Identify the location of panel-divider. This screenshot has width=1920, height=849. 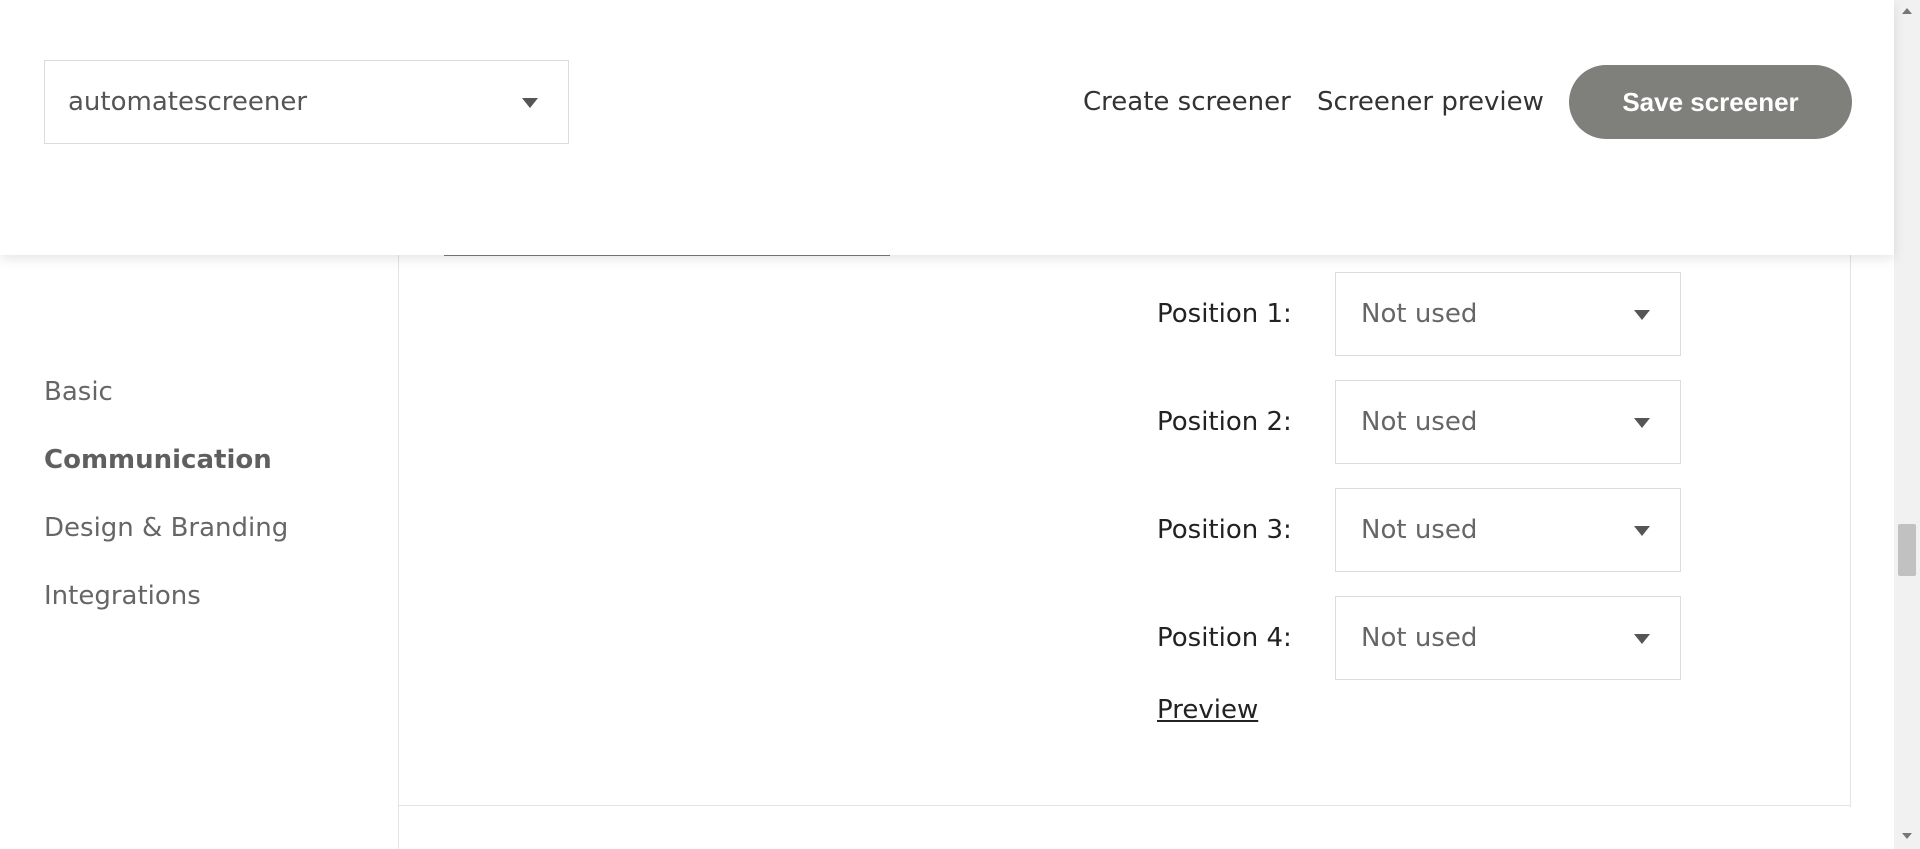
(398, 552).